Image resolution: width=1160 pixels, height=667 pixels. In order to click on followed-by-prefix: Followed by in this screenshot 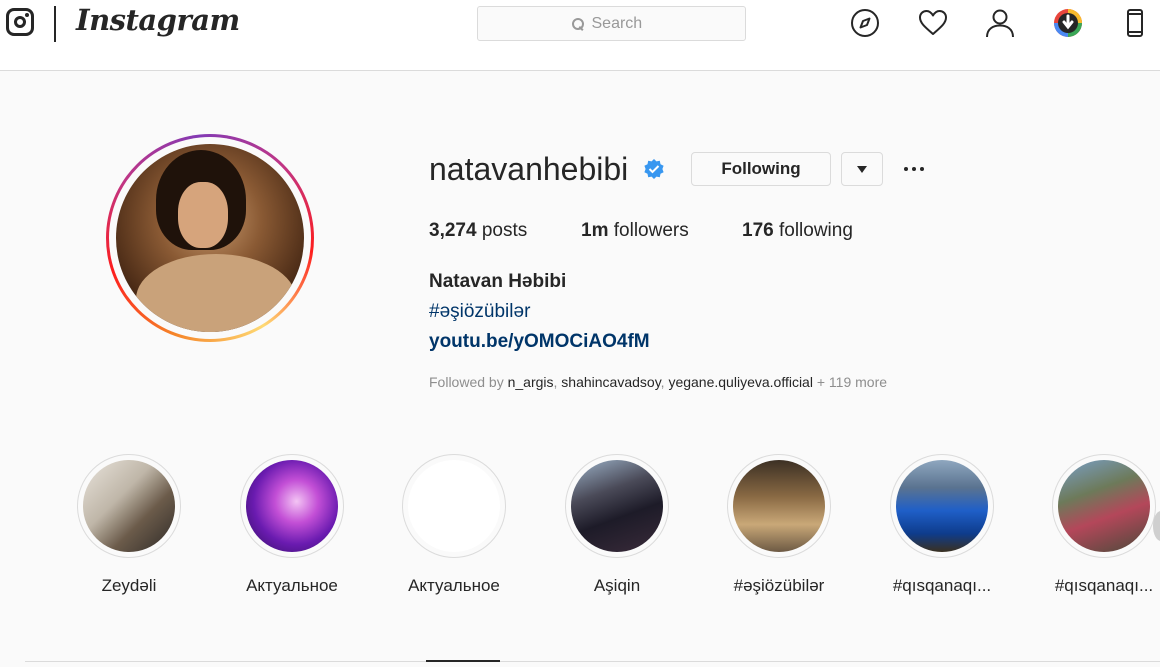, I will do `click(466, 382)`.